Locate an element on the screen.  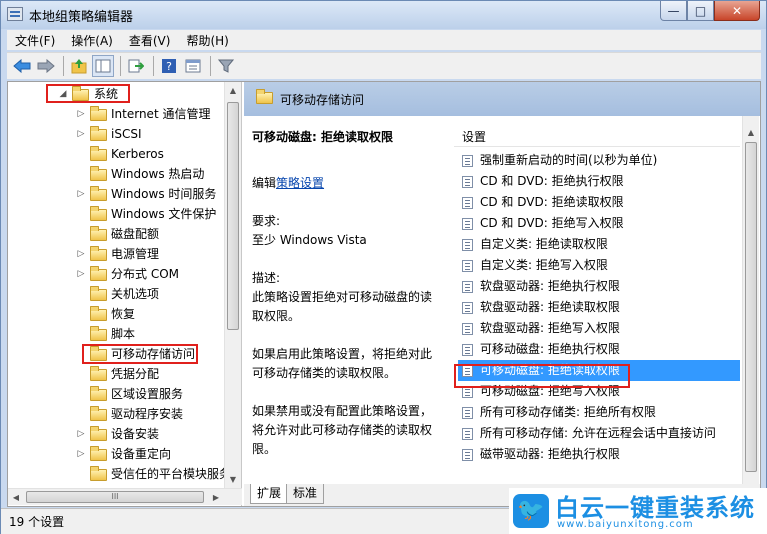
tab-extended: 扩展 is located at coordinates (269, 494).